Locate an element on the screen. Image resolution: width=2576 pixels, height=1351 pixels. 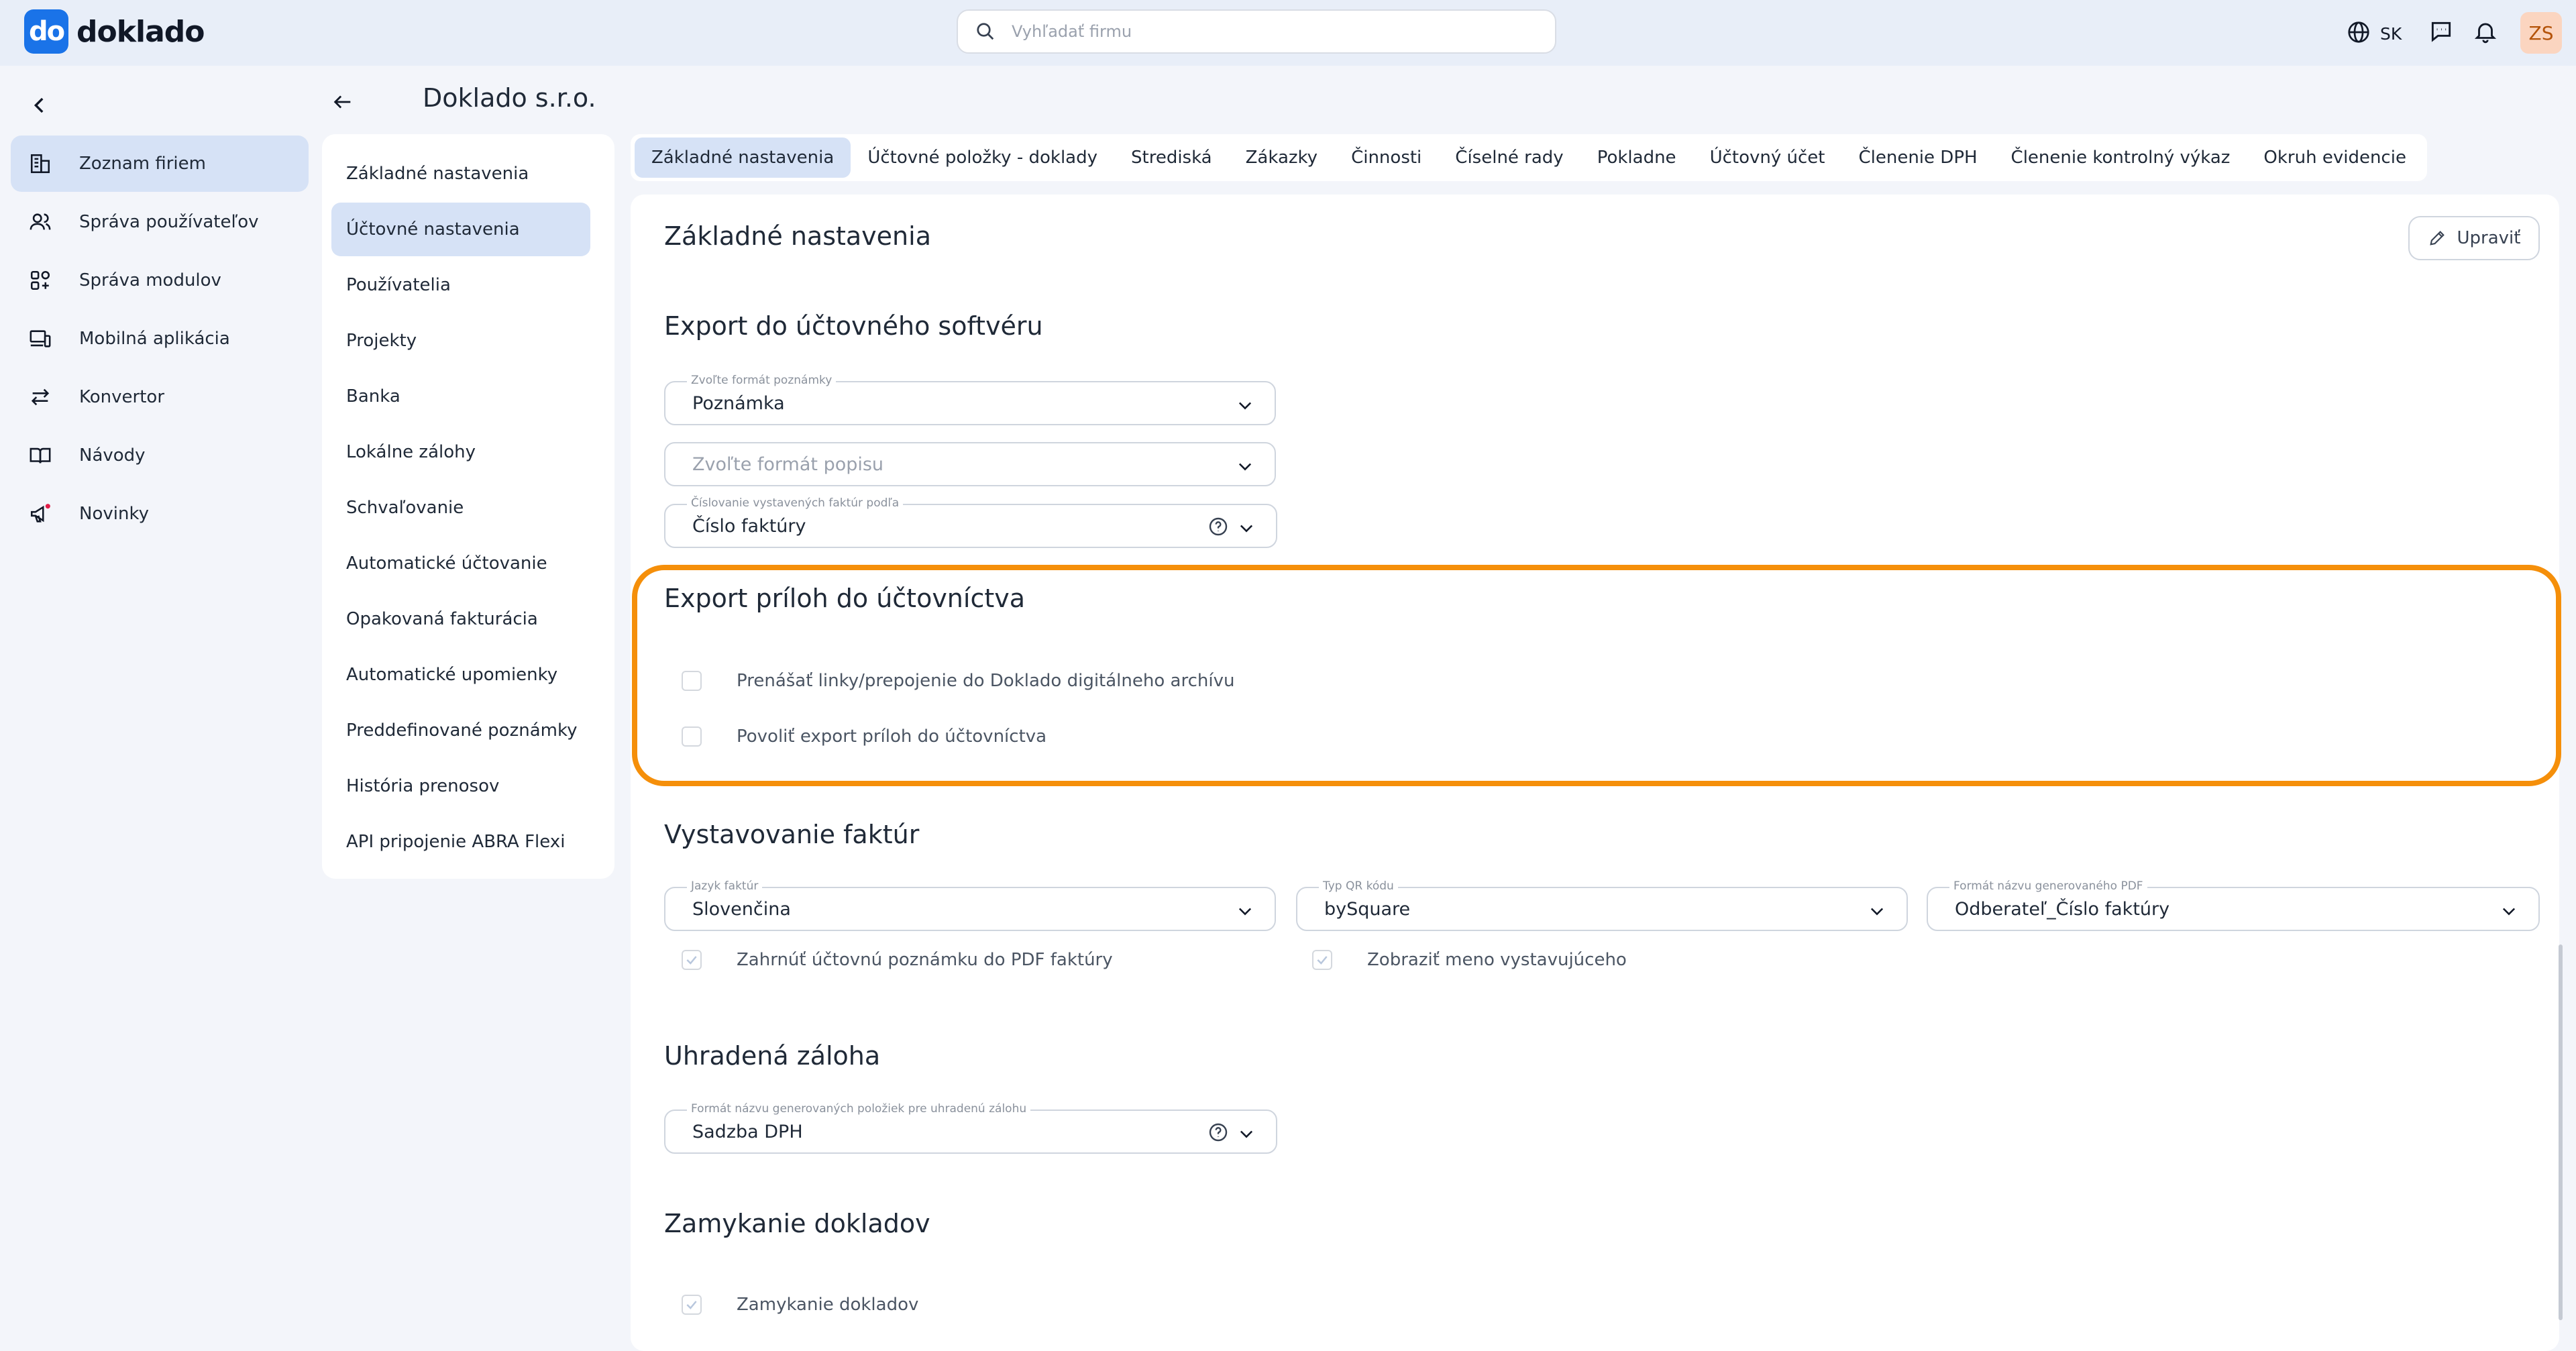
submenu-item: Automatické účtovanie is located at coordinates (460, 563).